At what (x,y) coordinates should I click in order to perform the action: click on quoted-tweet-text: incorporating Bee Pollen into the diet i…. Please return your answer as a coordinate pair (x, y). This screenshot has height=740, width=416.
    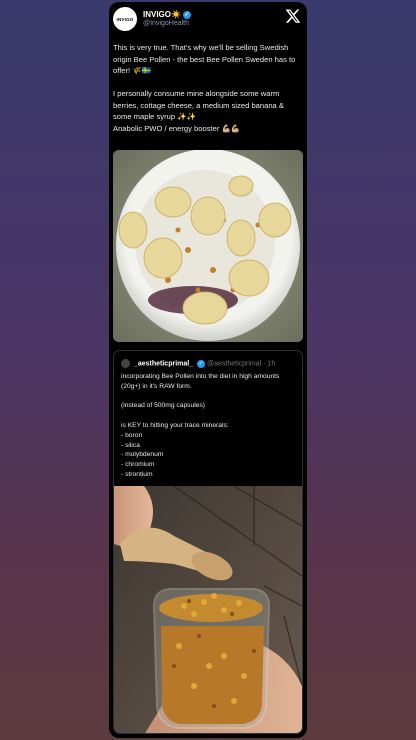
    Looking at the image, I should click on (200, 425).